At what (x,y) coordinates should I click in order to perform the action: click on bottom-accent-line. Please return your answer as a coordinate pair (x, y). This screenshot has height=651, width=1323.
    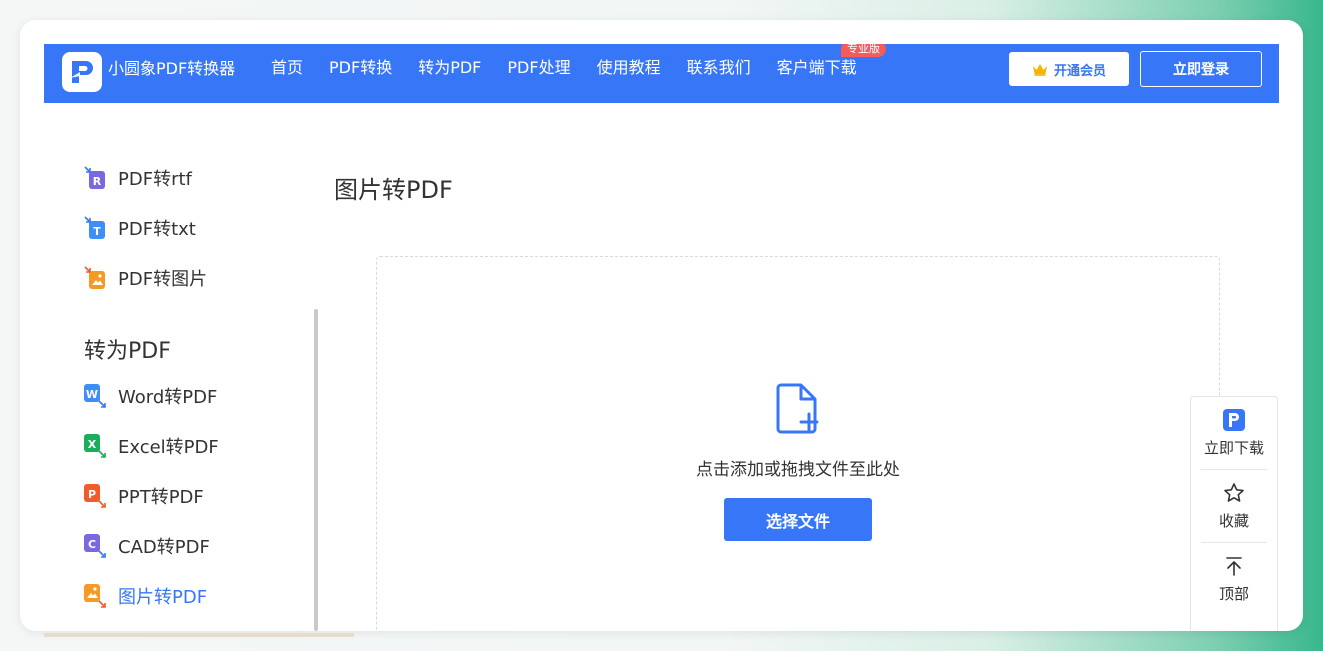
    Looking at the image, I should click on (199, 635).